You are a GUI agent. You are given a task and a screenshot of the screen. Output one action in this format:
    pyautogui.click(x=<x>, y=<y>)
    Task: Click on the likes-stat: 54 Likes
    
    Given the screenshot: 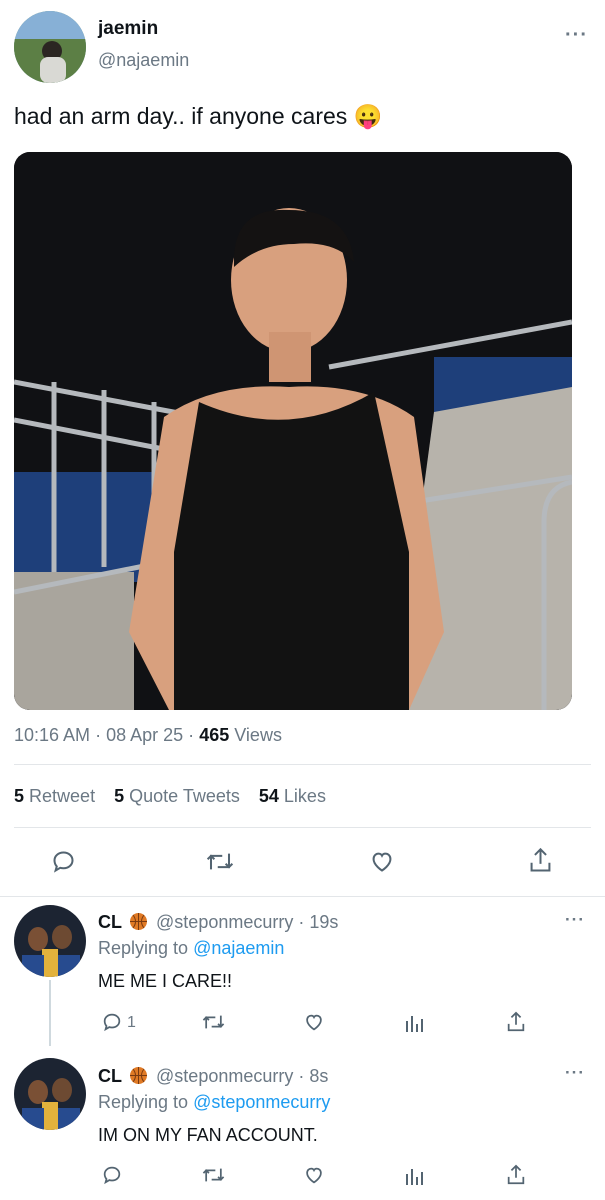 What is the action you would take?
    pyautogui.click(x=292, y=796)
    